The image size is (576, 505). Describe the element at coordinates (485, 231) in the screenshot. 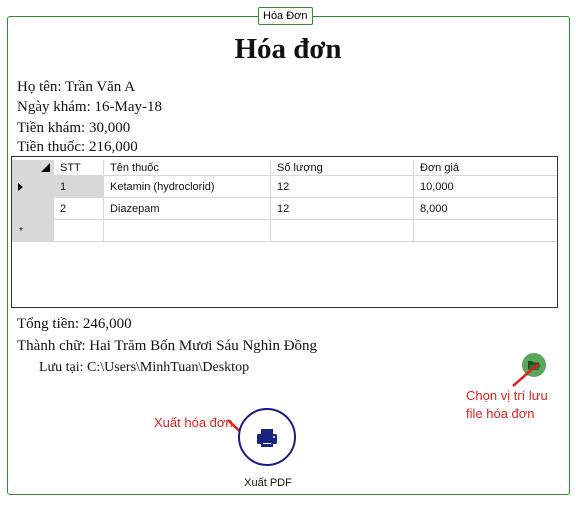

I see `cell-unit-price` at that location.